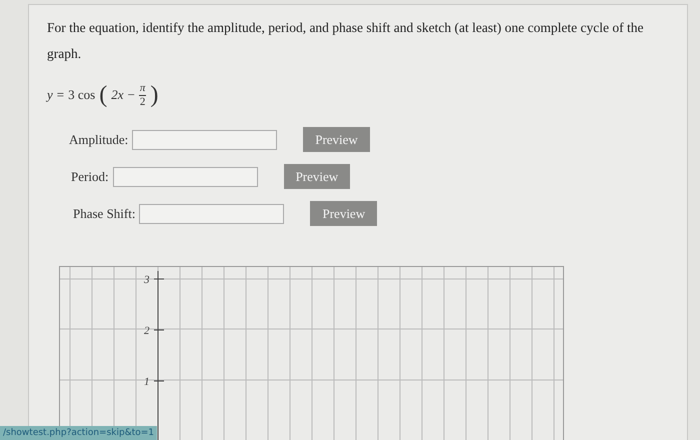 This screenshot has height=440, width=700. Describe the element at coordinates (104, 213) in the screenshot. I see `field-label: Phase Shift:` at that location.